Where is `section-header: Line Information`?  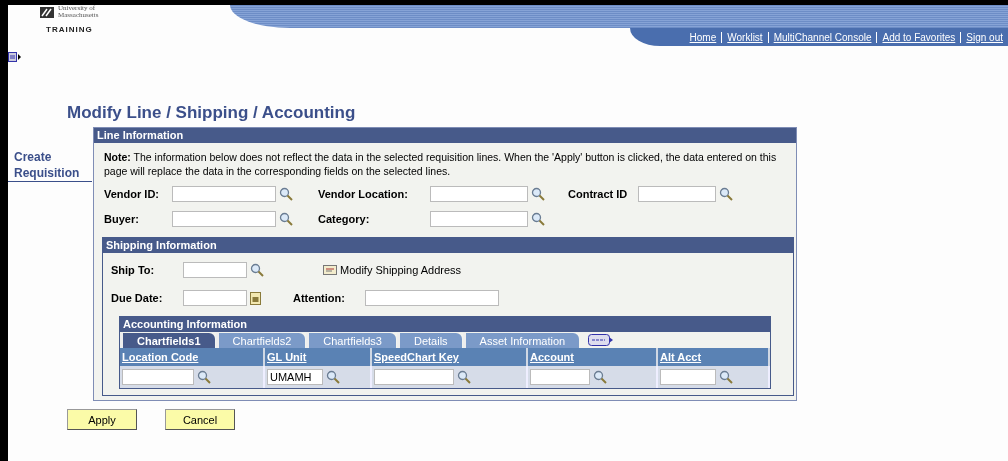
section-header: Line Information is located at coordinates (445, 135).